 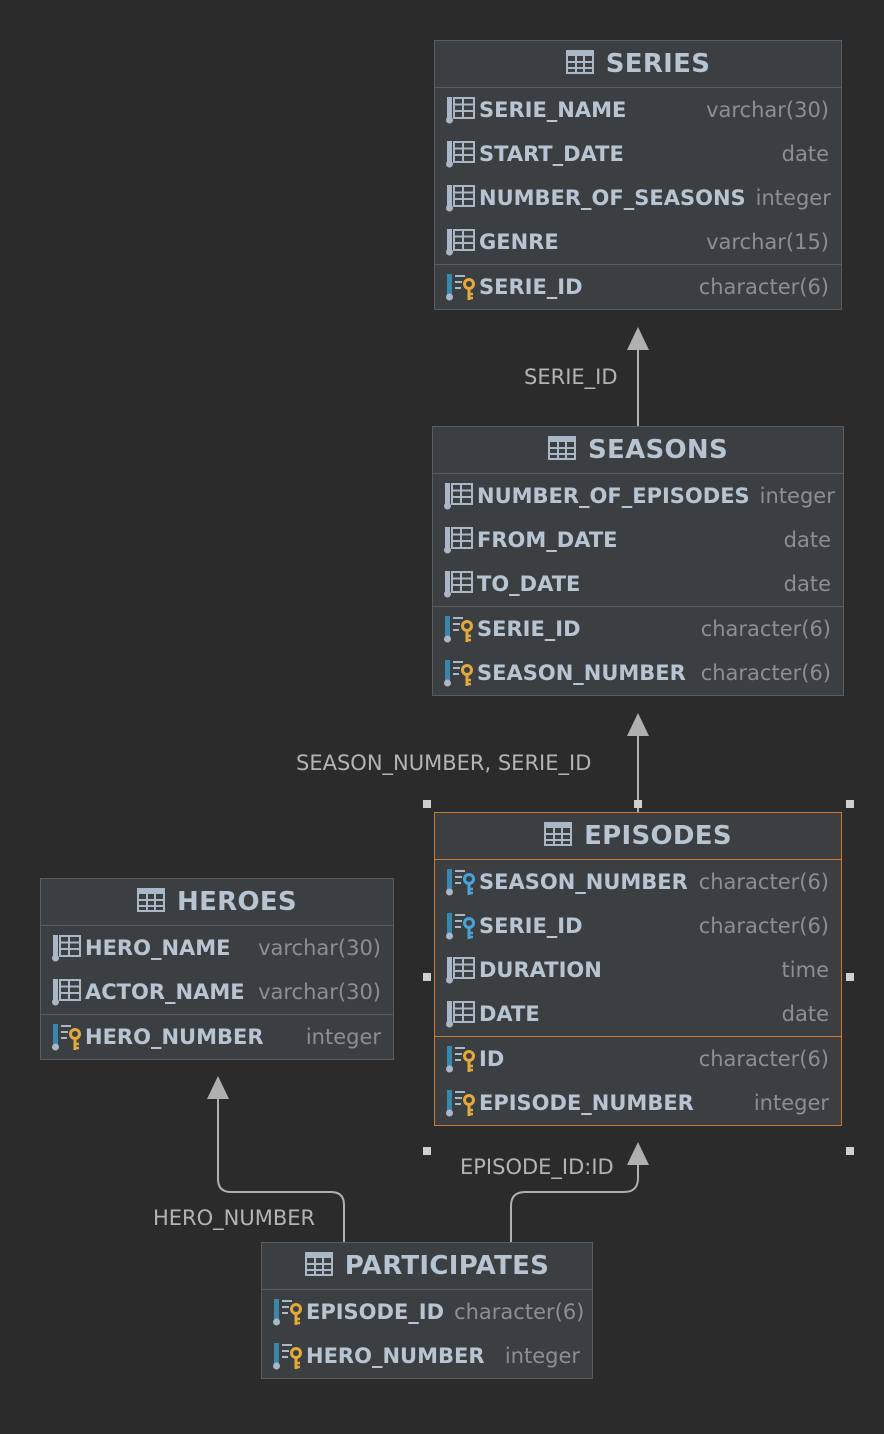 I want to click on column-name: DURATION, so click(x=540, y=970).